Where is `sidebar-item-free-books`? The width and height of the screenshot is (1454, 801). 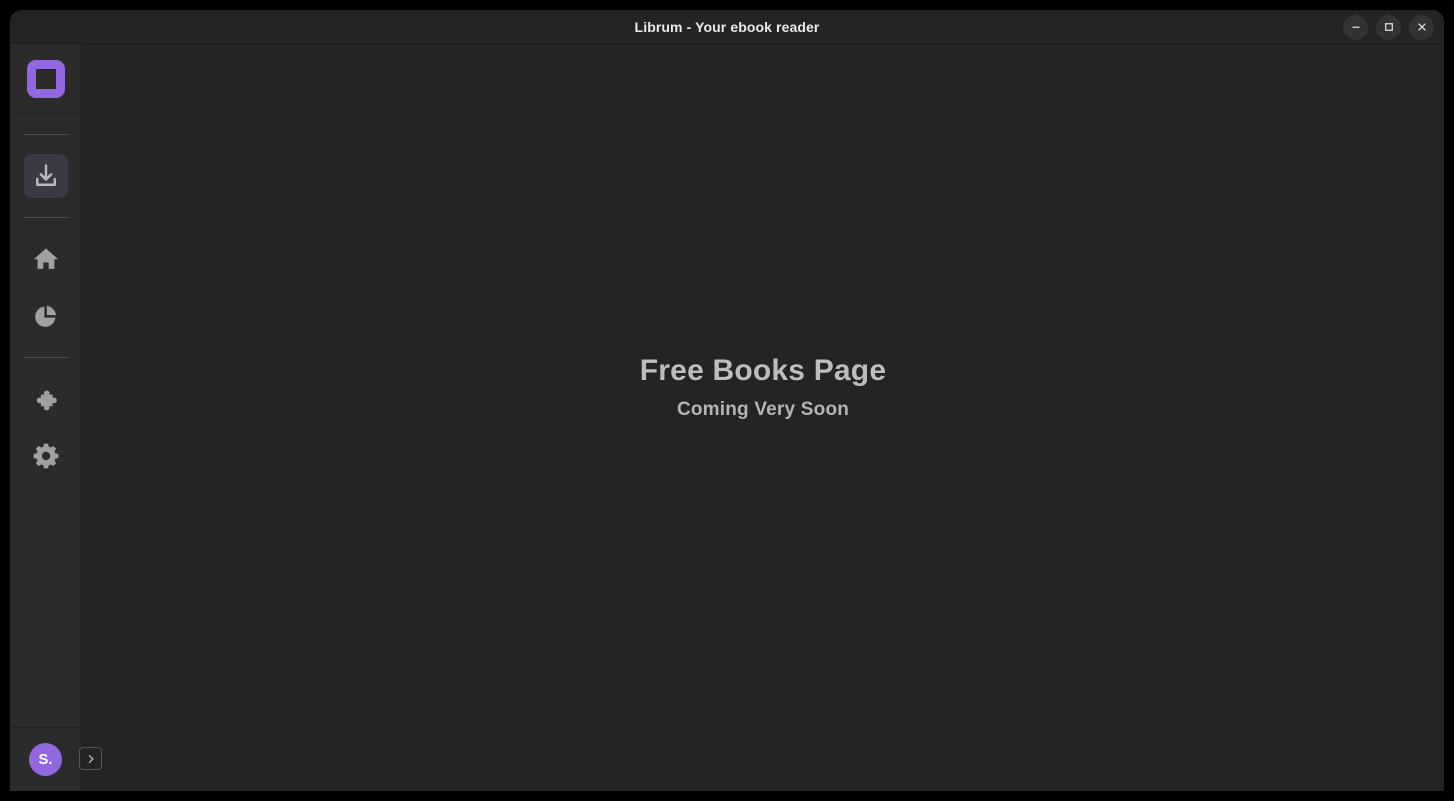 sidebar-item-free-books is located at coordinates (45, 176).